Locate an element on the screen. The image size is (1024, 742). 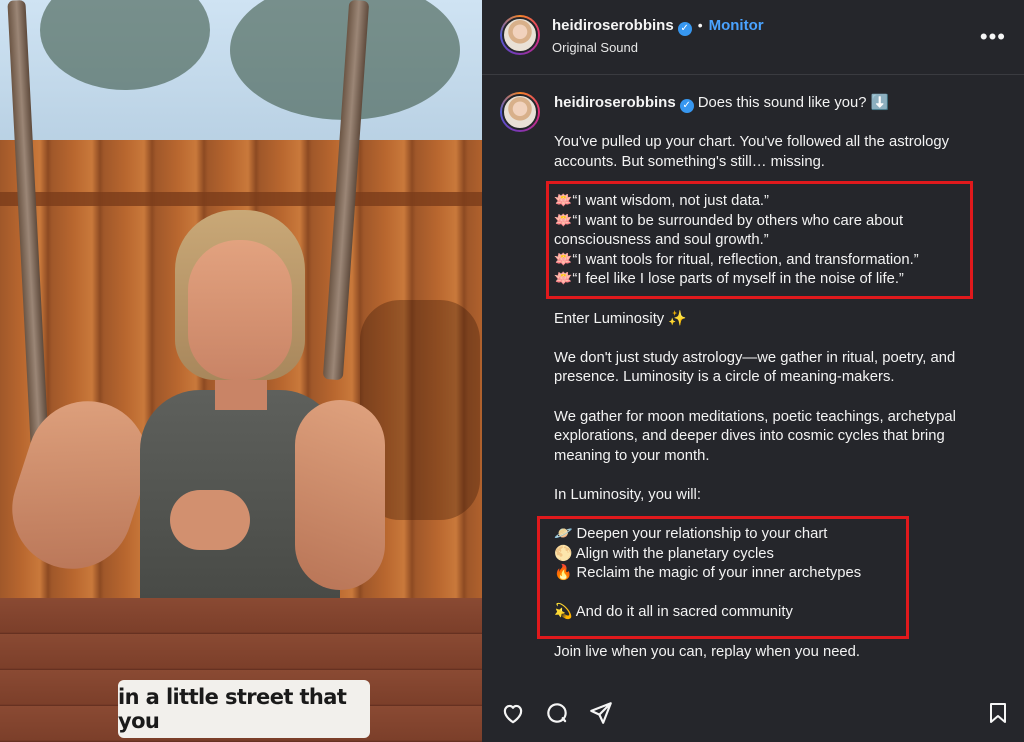
fence-rail is located at coordinates (241, 199).